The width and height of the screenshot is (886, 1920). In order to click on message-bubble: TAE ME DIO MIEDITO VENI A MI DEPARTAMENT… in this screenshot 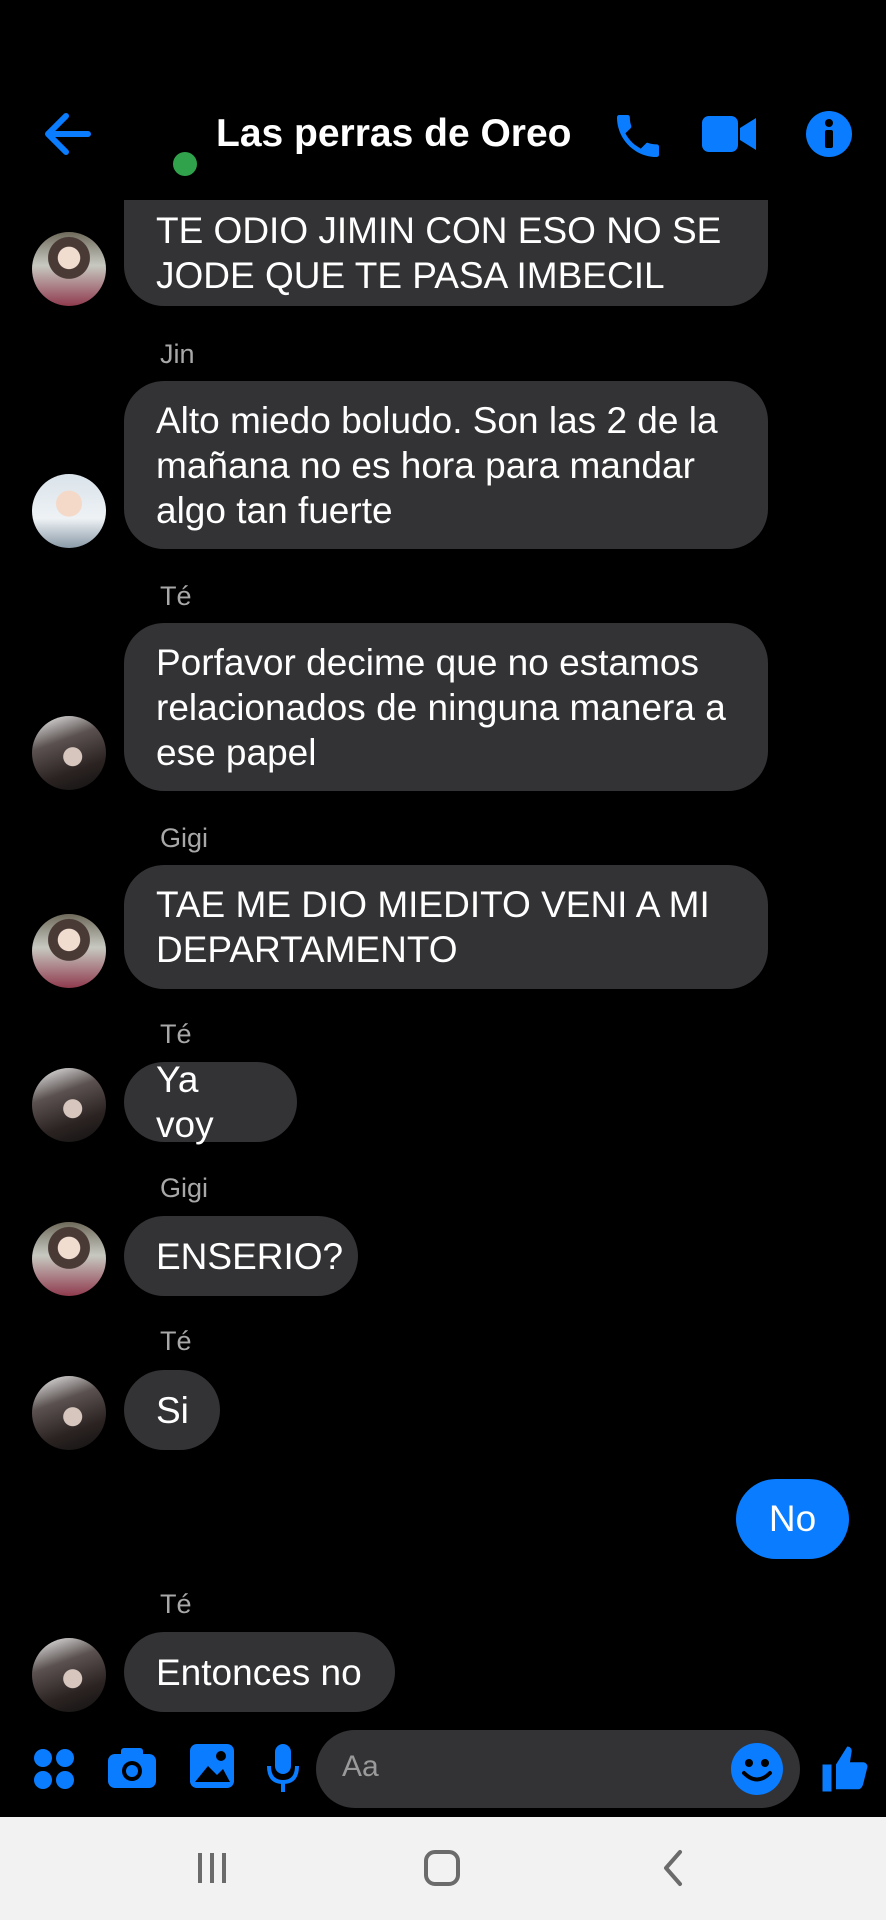, I will do `click(446, 927)`.